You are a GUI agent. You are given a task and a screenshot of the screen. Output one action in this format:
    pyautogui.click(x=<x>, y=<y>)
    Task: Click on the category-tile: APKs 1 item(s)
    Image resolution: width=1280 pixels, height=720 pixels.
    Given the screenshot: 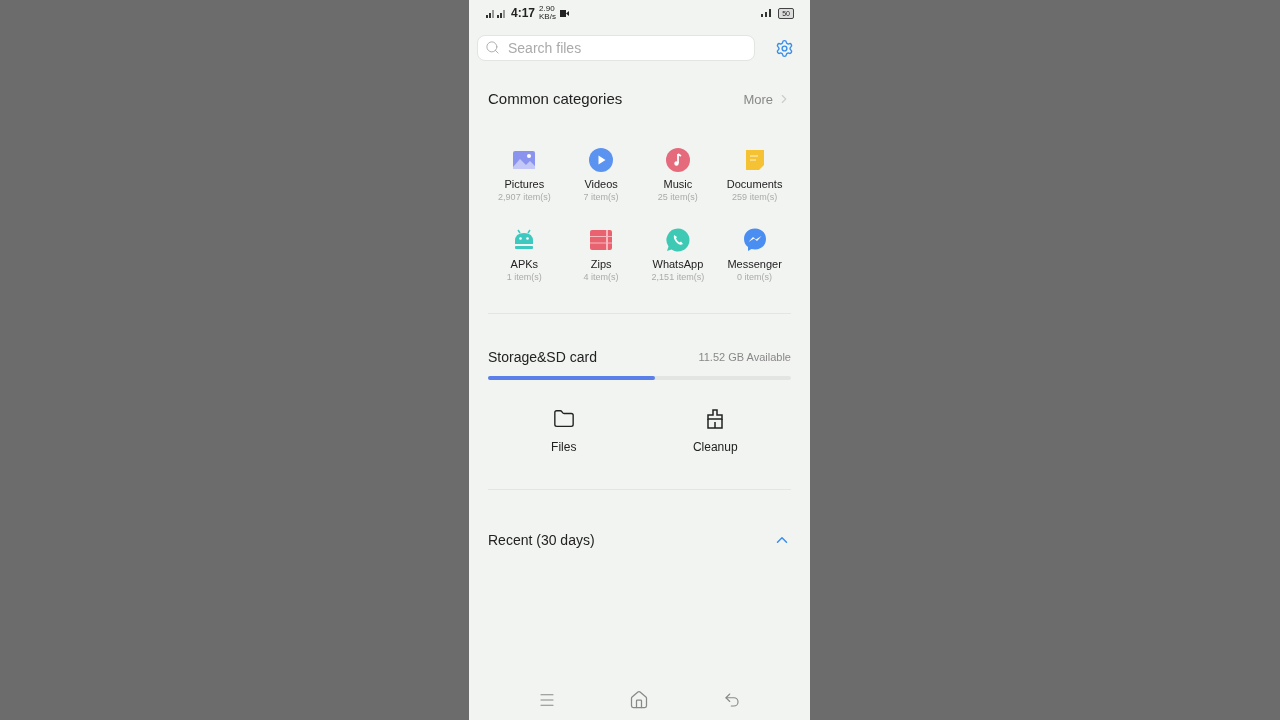 What is the action you would take?
    pyautogui.click(x=524, y=254)
    